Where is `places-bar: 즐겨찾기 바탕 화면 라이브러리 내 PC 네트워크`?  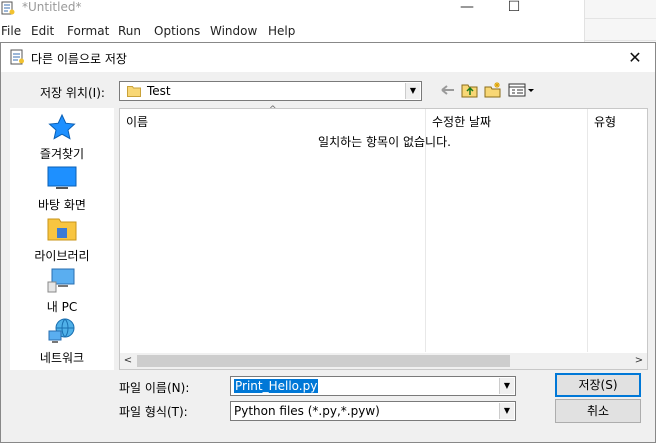 places-bar: 즐겨찾기 바탕 화면 라이브러리 내 PC 네트워크 is located at coordinates (62, 239).